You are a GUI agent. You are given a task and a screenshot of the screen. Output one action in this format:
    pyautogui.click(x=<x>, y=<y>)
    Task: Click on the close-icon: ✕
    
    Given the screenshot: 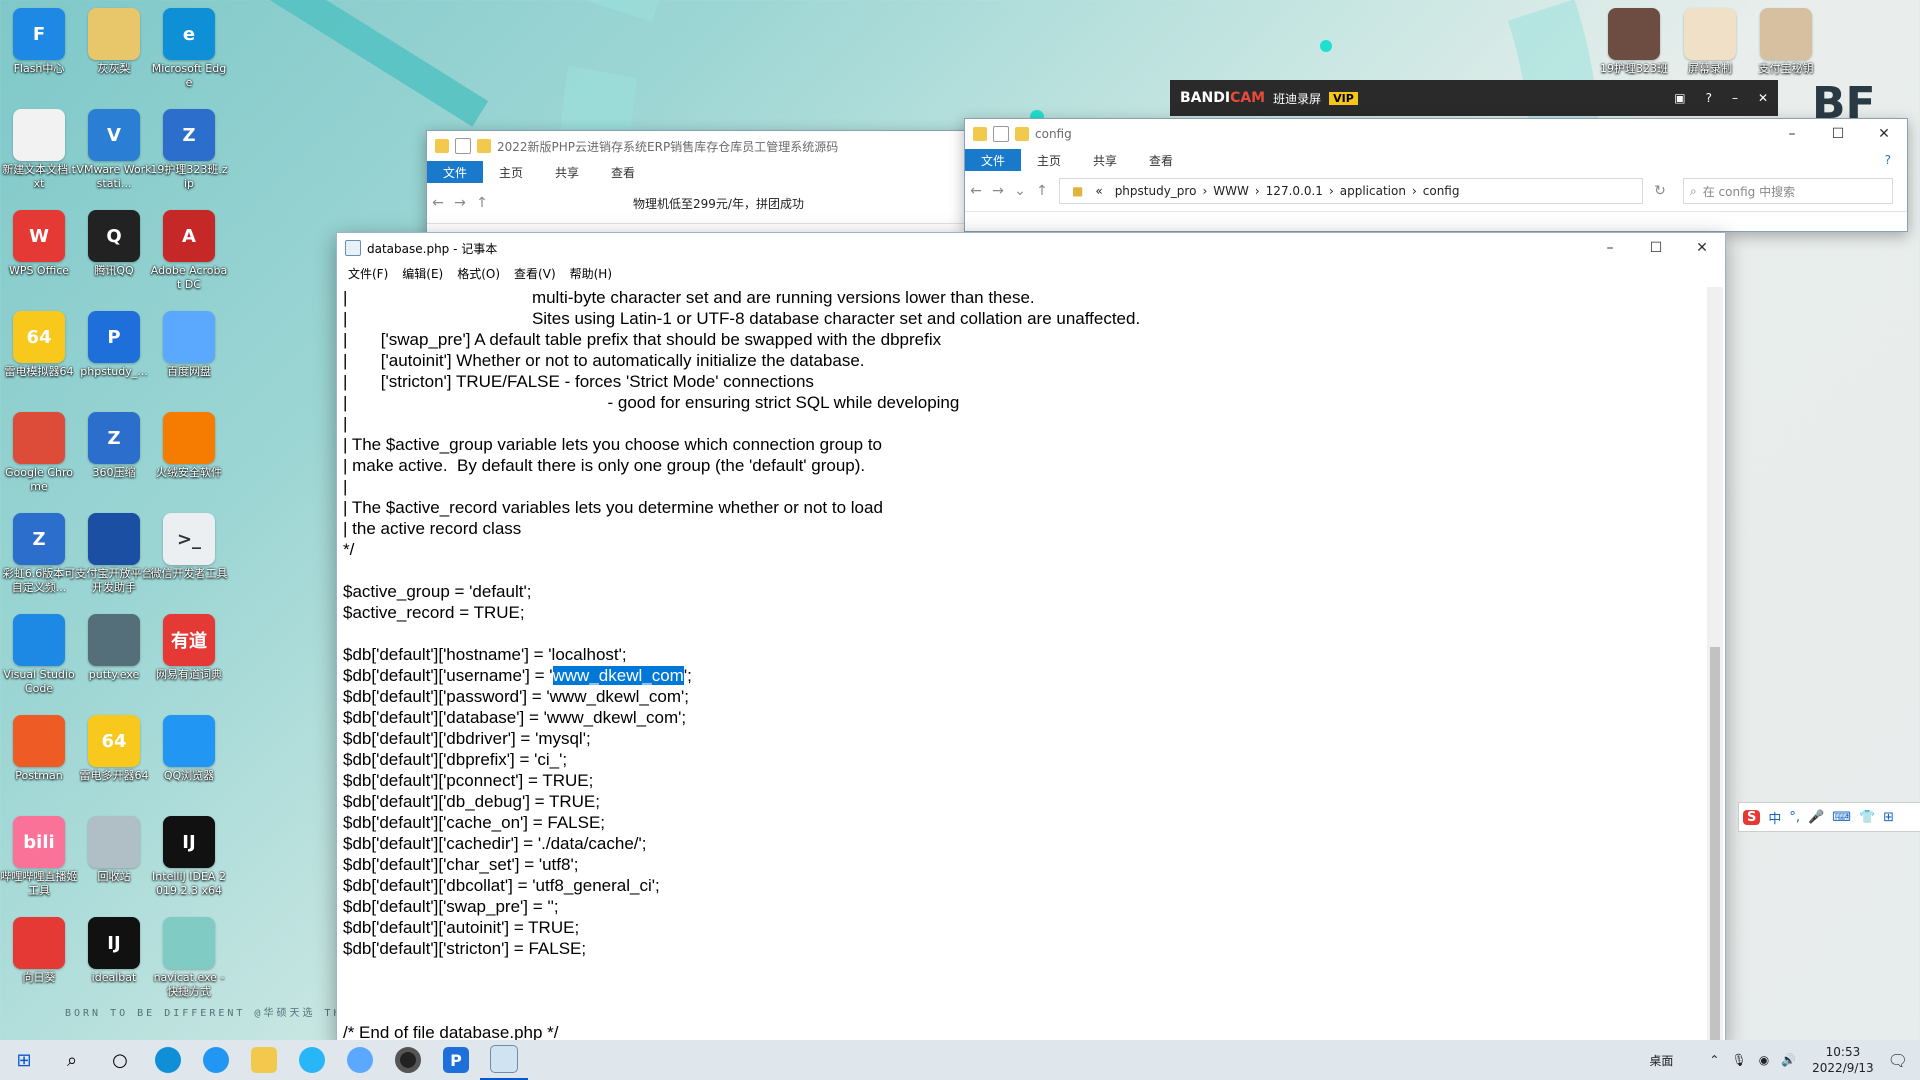 What is the action you would take?
    pyautogui.click(x=1763, y=98)
    